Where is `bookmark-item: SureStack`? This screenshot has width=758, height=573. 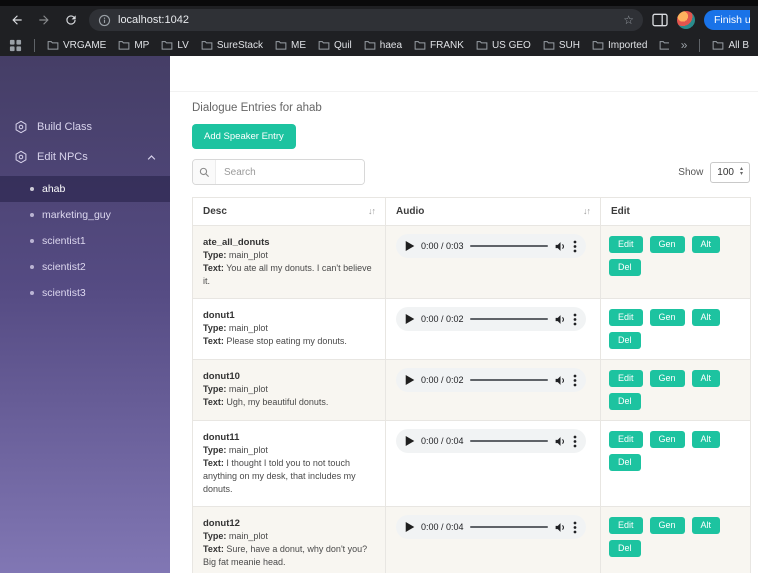
bookmark-item: SureStack is located at coordinates (232, 45).